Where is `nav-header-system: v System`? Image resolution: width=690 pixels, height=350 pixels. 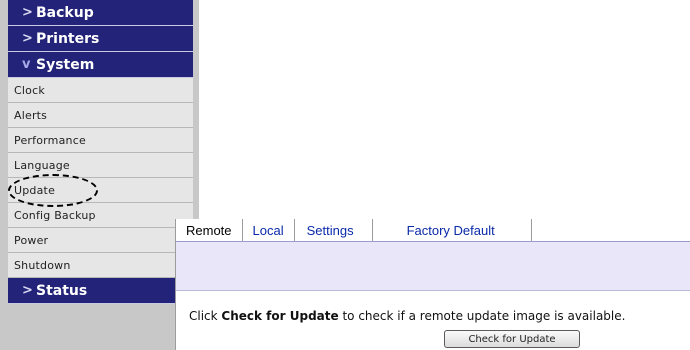
nav-header-system: v System is located at coordinates (100, 65).